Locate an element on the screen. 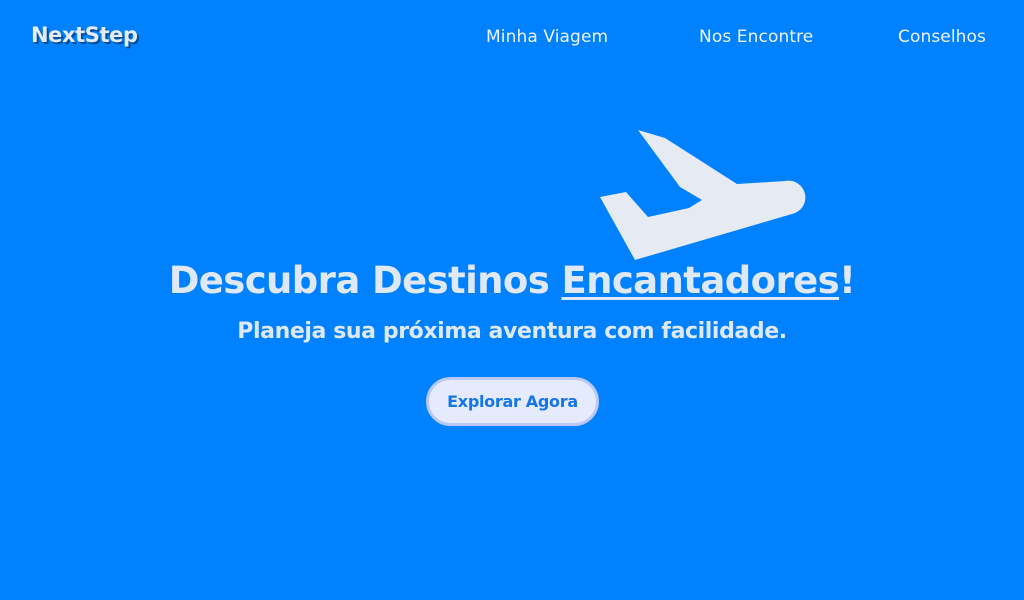 This screenshot has width=1024, height=600. hero-title-prefix: Descubra Destinos is located at coordinates (365, 280).